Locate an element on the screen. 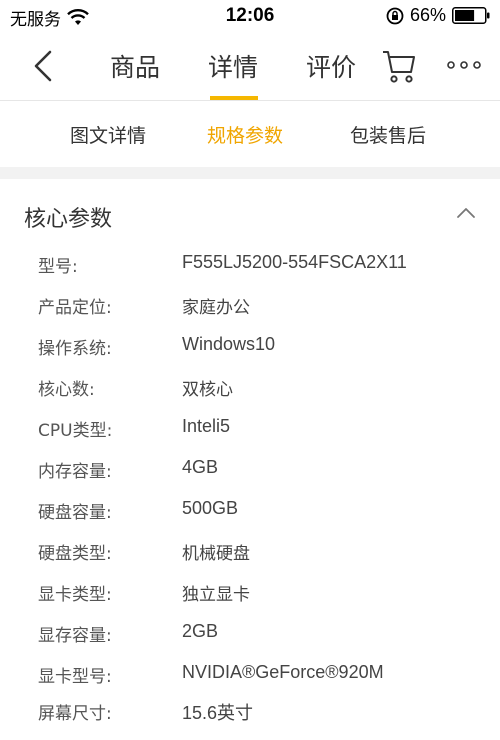  tab-detail: 详情 is located at coordinates (233, 66).